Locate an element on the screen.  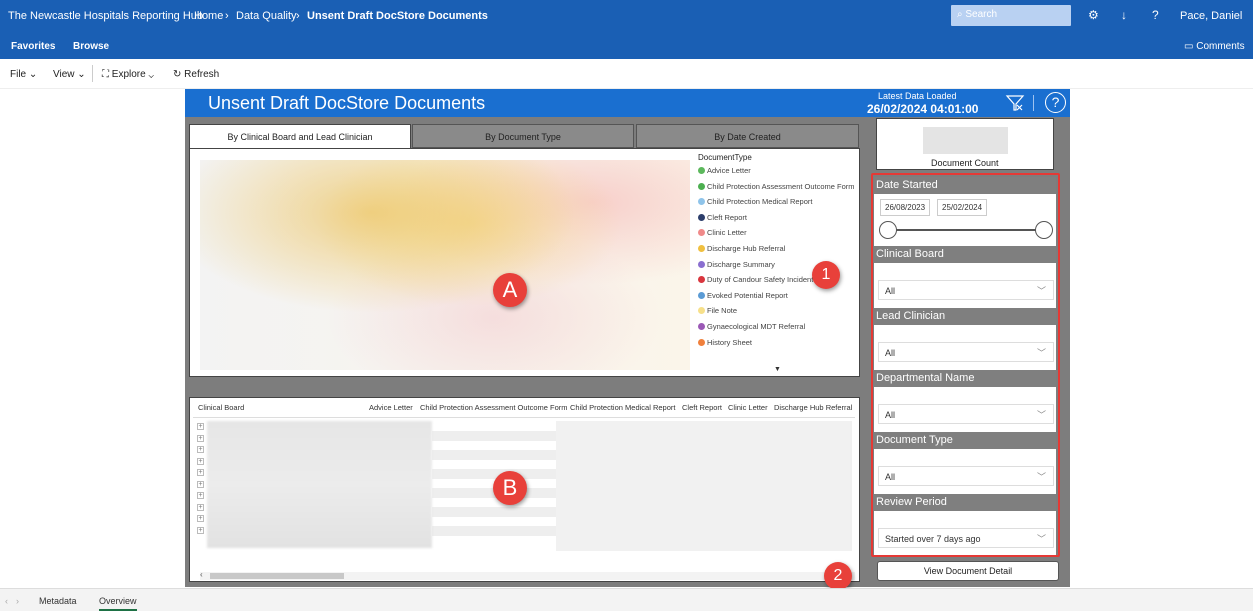
download-icon: ↓ is located at coordinates (1124, 15).